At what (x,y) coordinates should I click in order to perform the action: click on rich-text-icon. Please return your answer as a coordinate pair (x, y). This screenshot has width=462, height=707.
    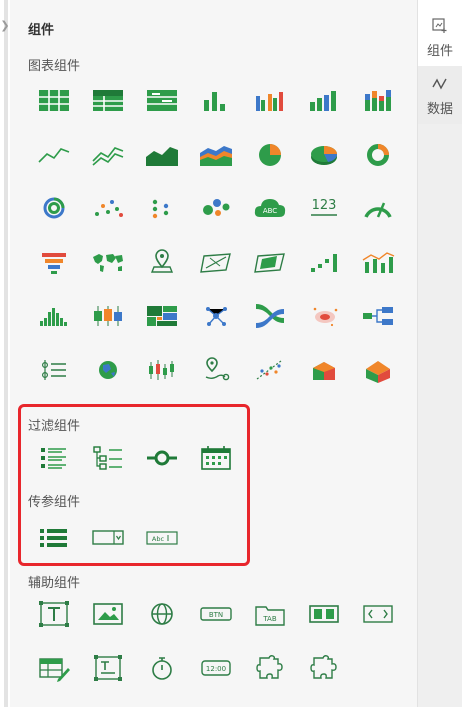
    Looking at the image, I should click on (108, 668).